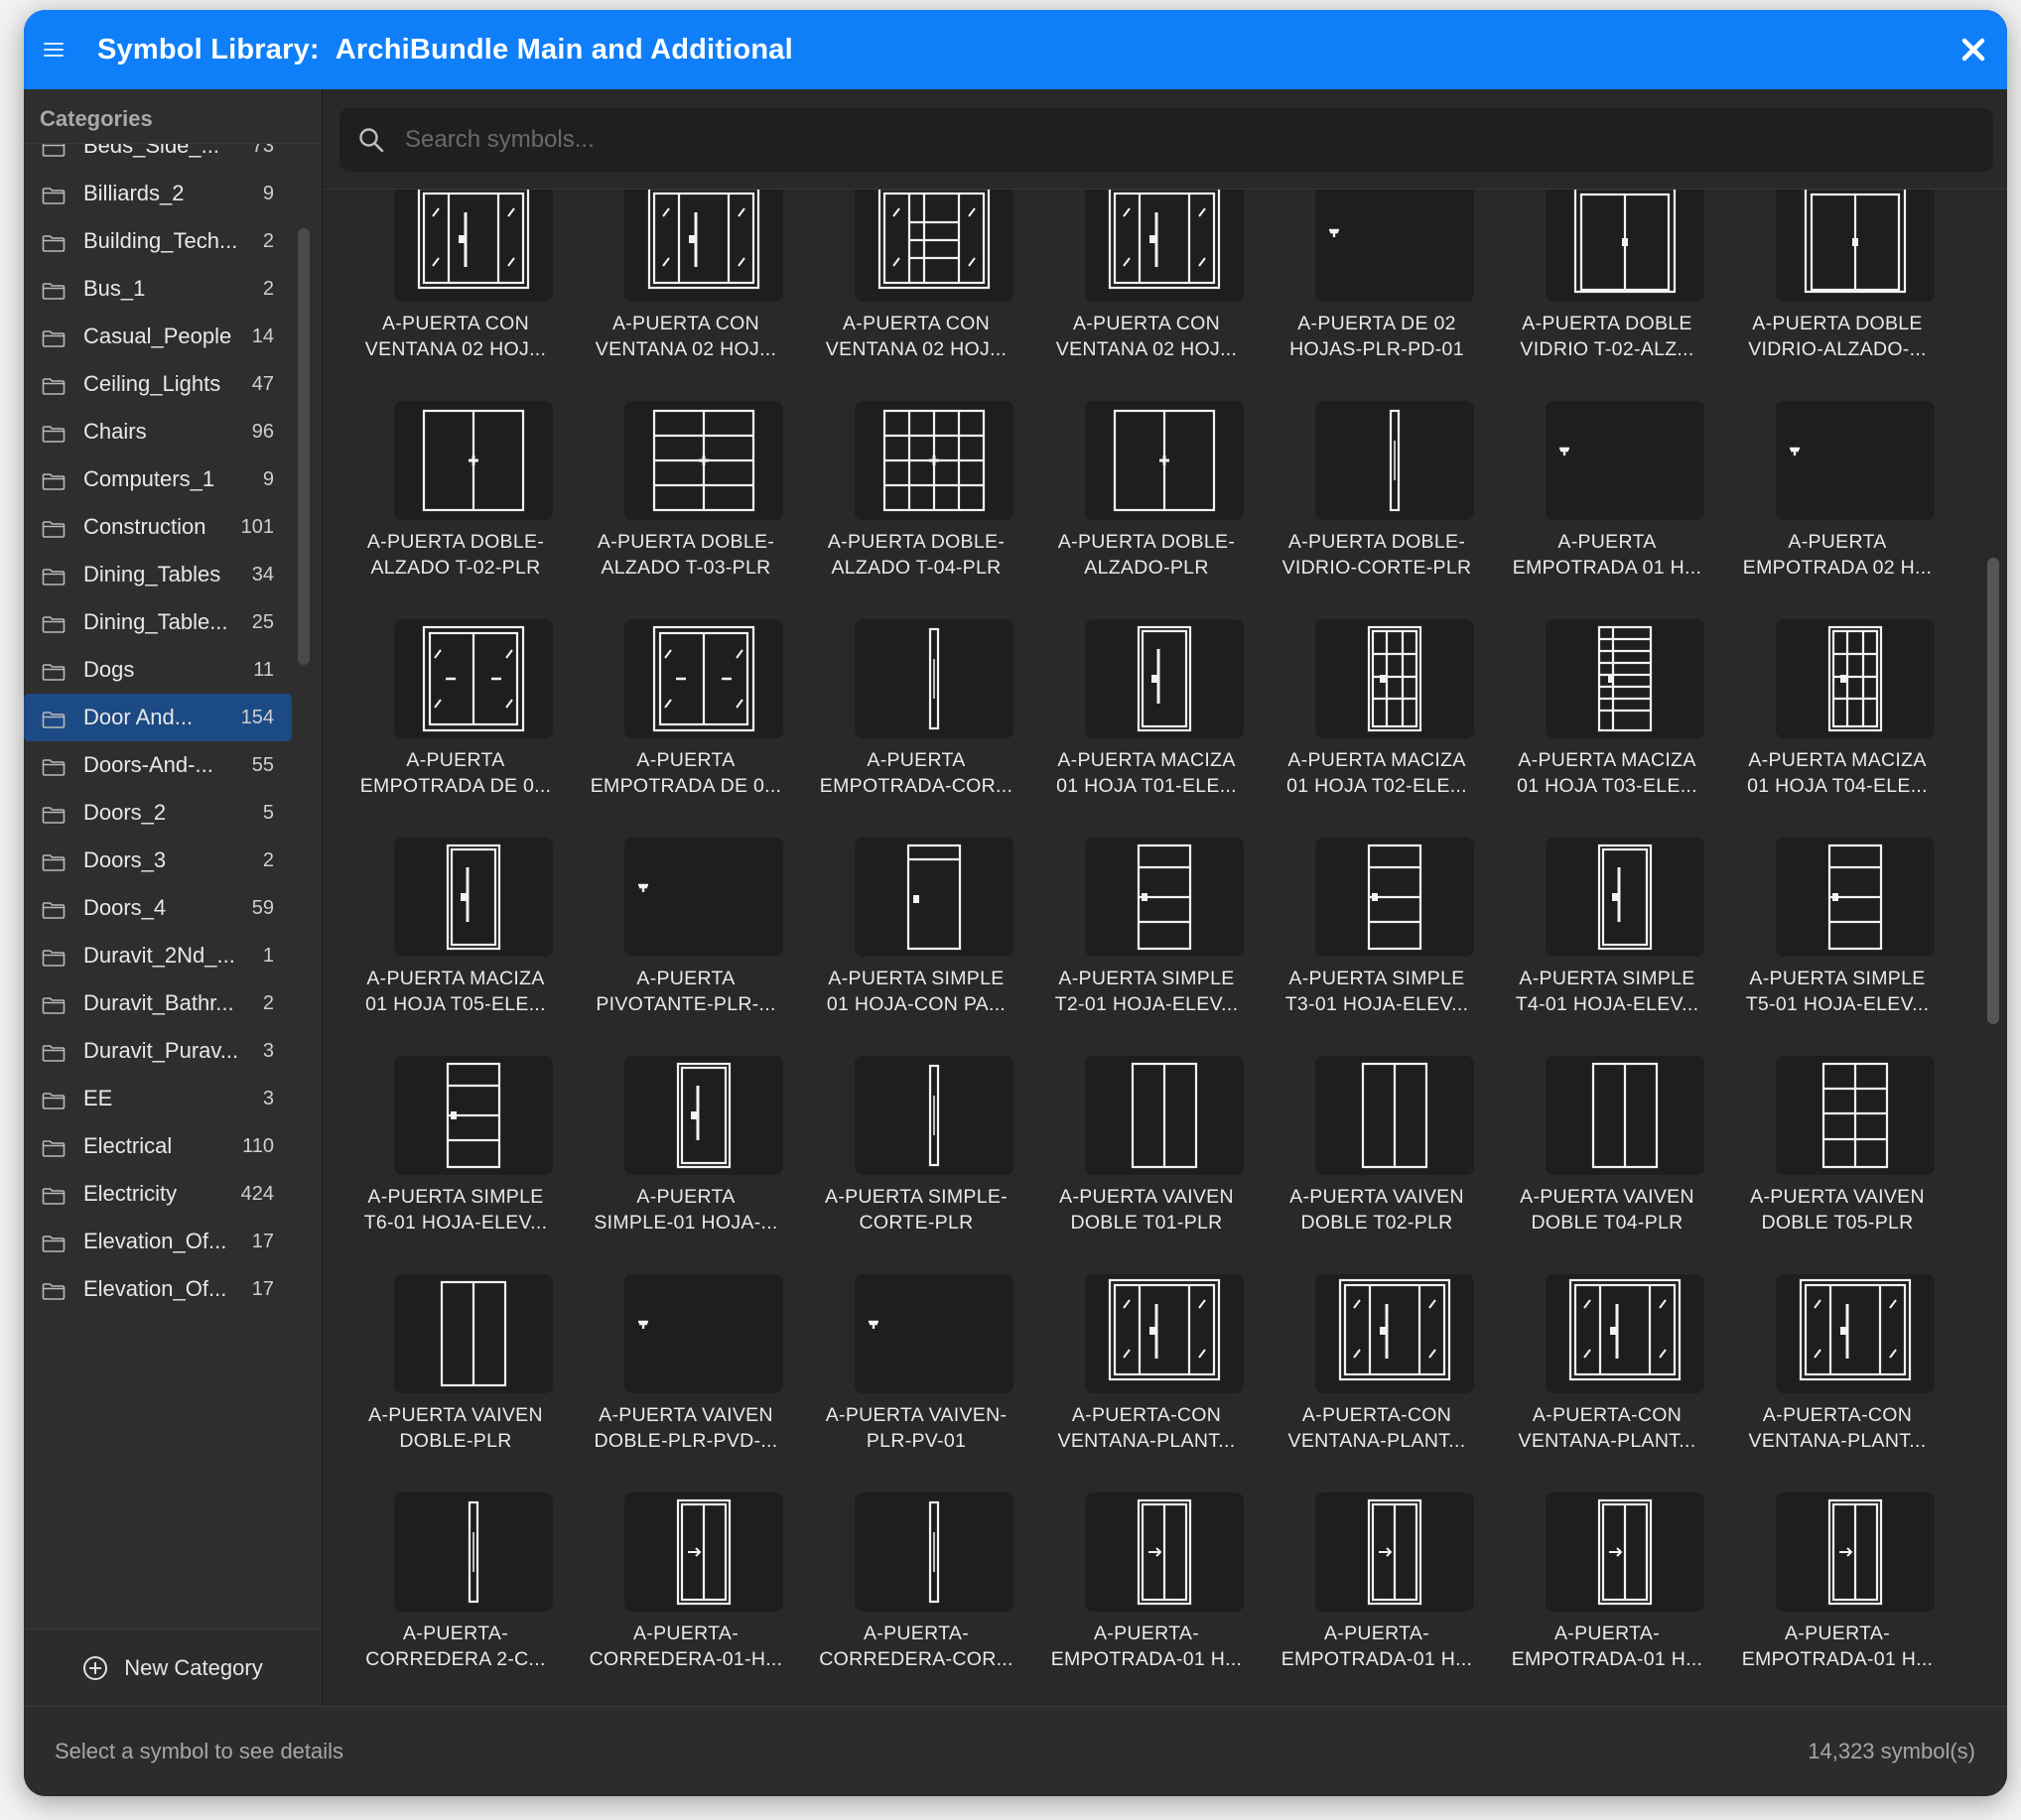  Describe the element at coordinates (158, 157) in the screenshot. I see `sidebar-item-category: Beds_Side_... 73` at that location.